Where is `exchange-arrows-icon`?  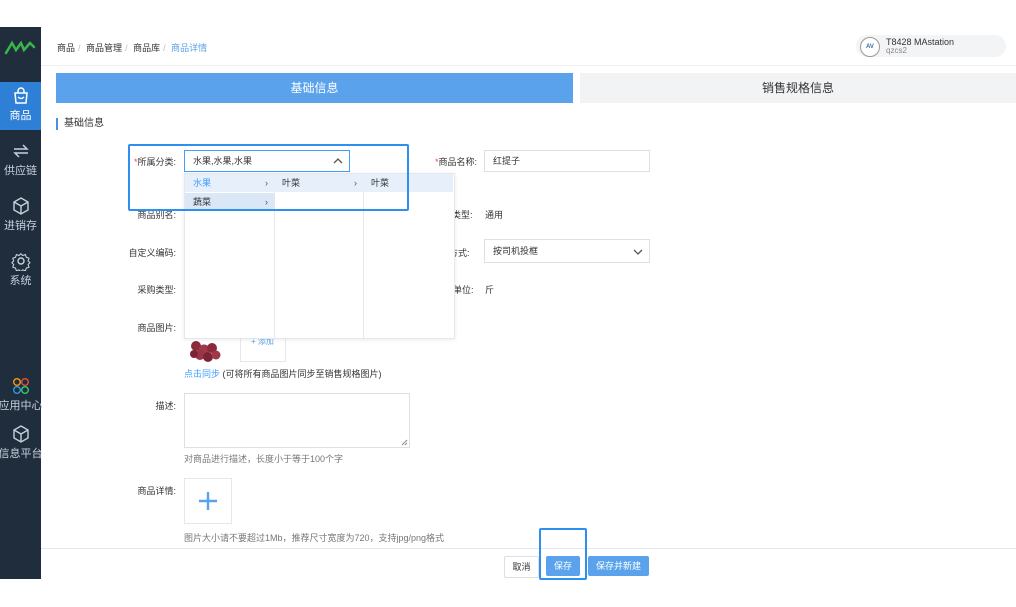 exchange-arrows-icon is located at coordinates (20, 151).